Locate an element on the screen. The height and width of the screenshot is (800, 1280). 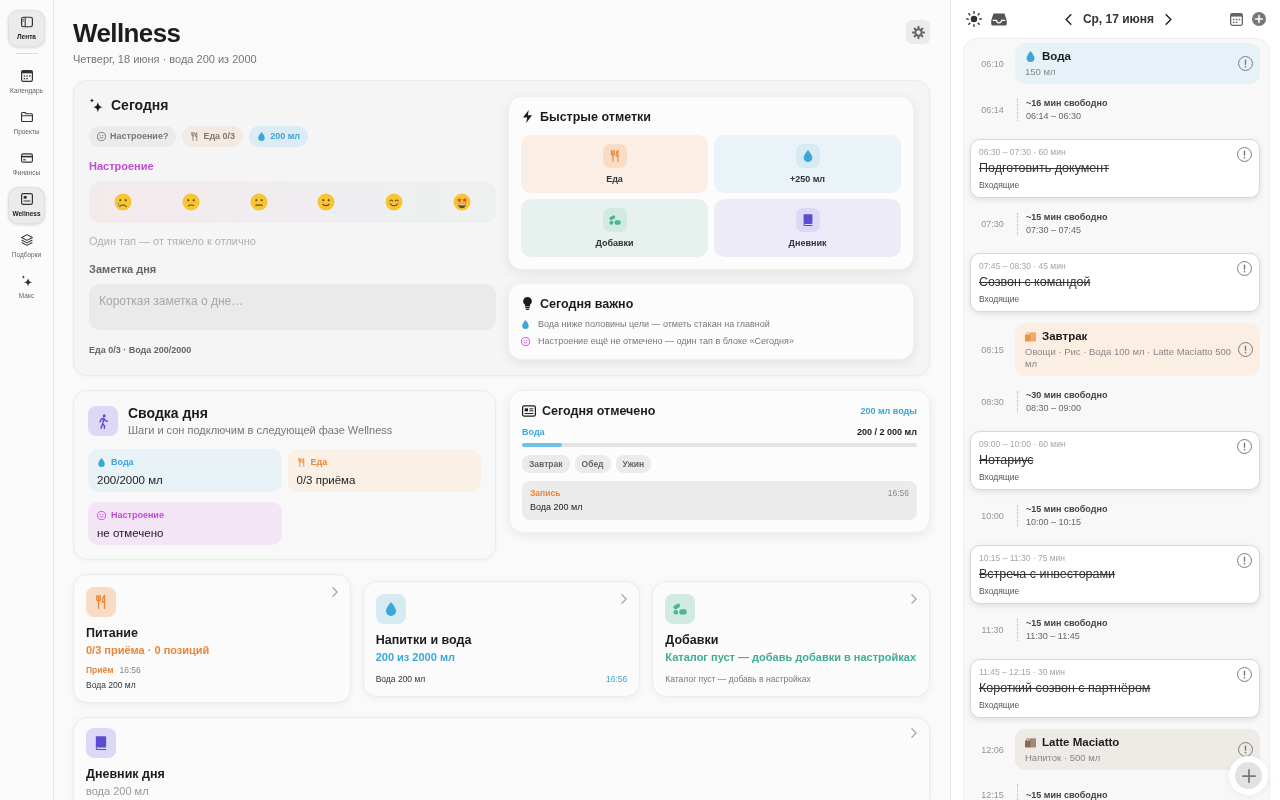
module-title: Добавки is located at coordinates (692, 640).